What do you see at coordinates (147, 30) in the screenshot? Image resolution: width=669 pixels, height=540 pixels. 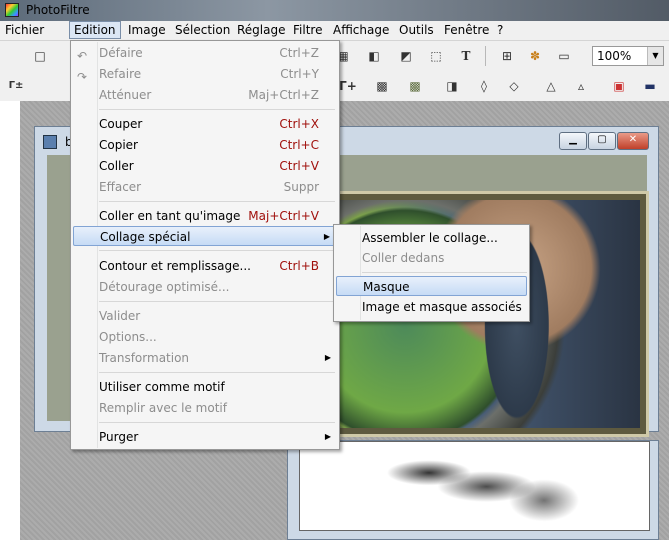 I see `menu-image: Image` at bounding box center [147, 30].